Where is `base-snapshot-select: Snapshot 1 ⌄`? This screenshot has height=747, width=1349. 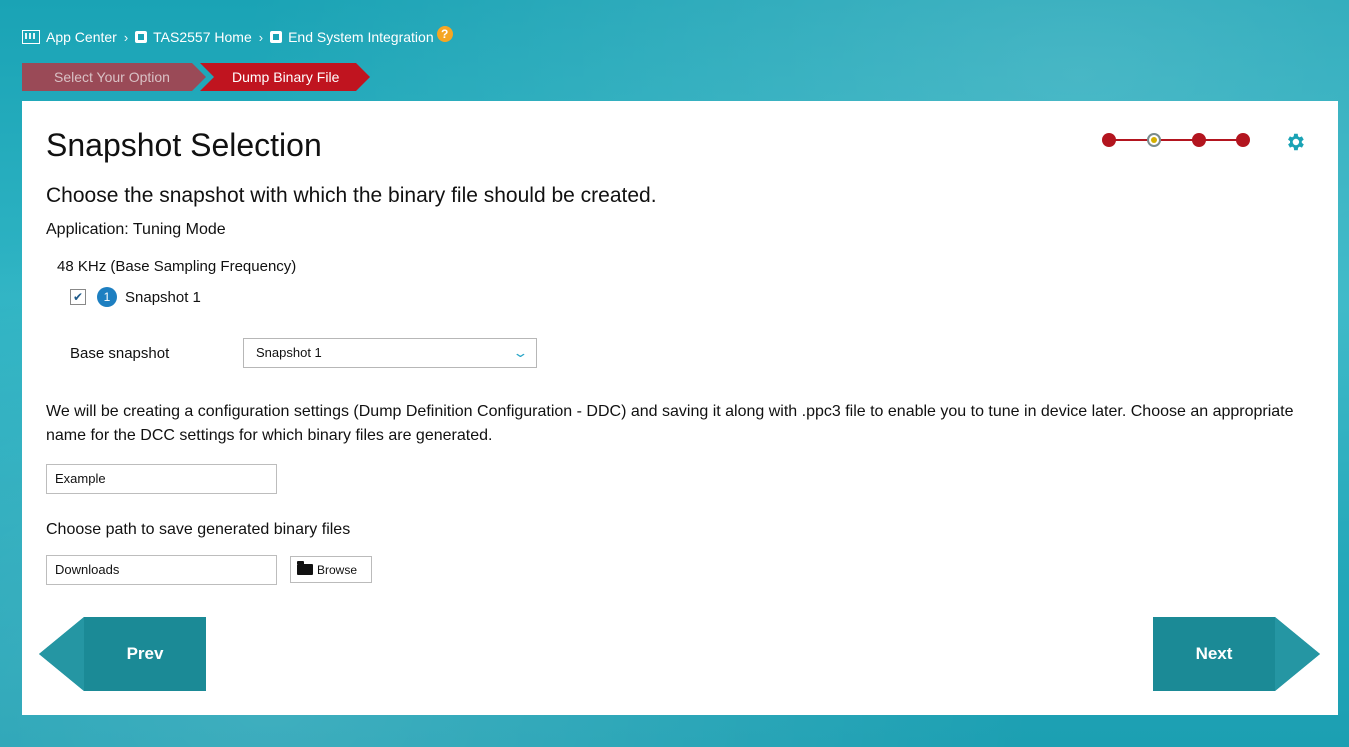 base-snapshot-select: Snapshot 1 ⌄ is located at coordinates (390, 353).